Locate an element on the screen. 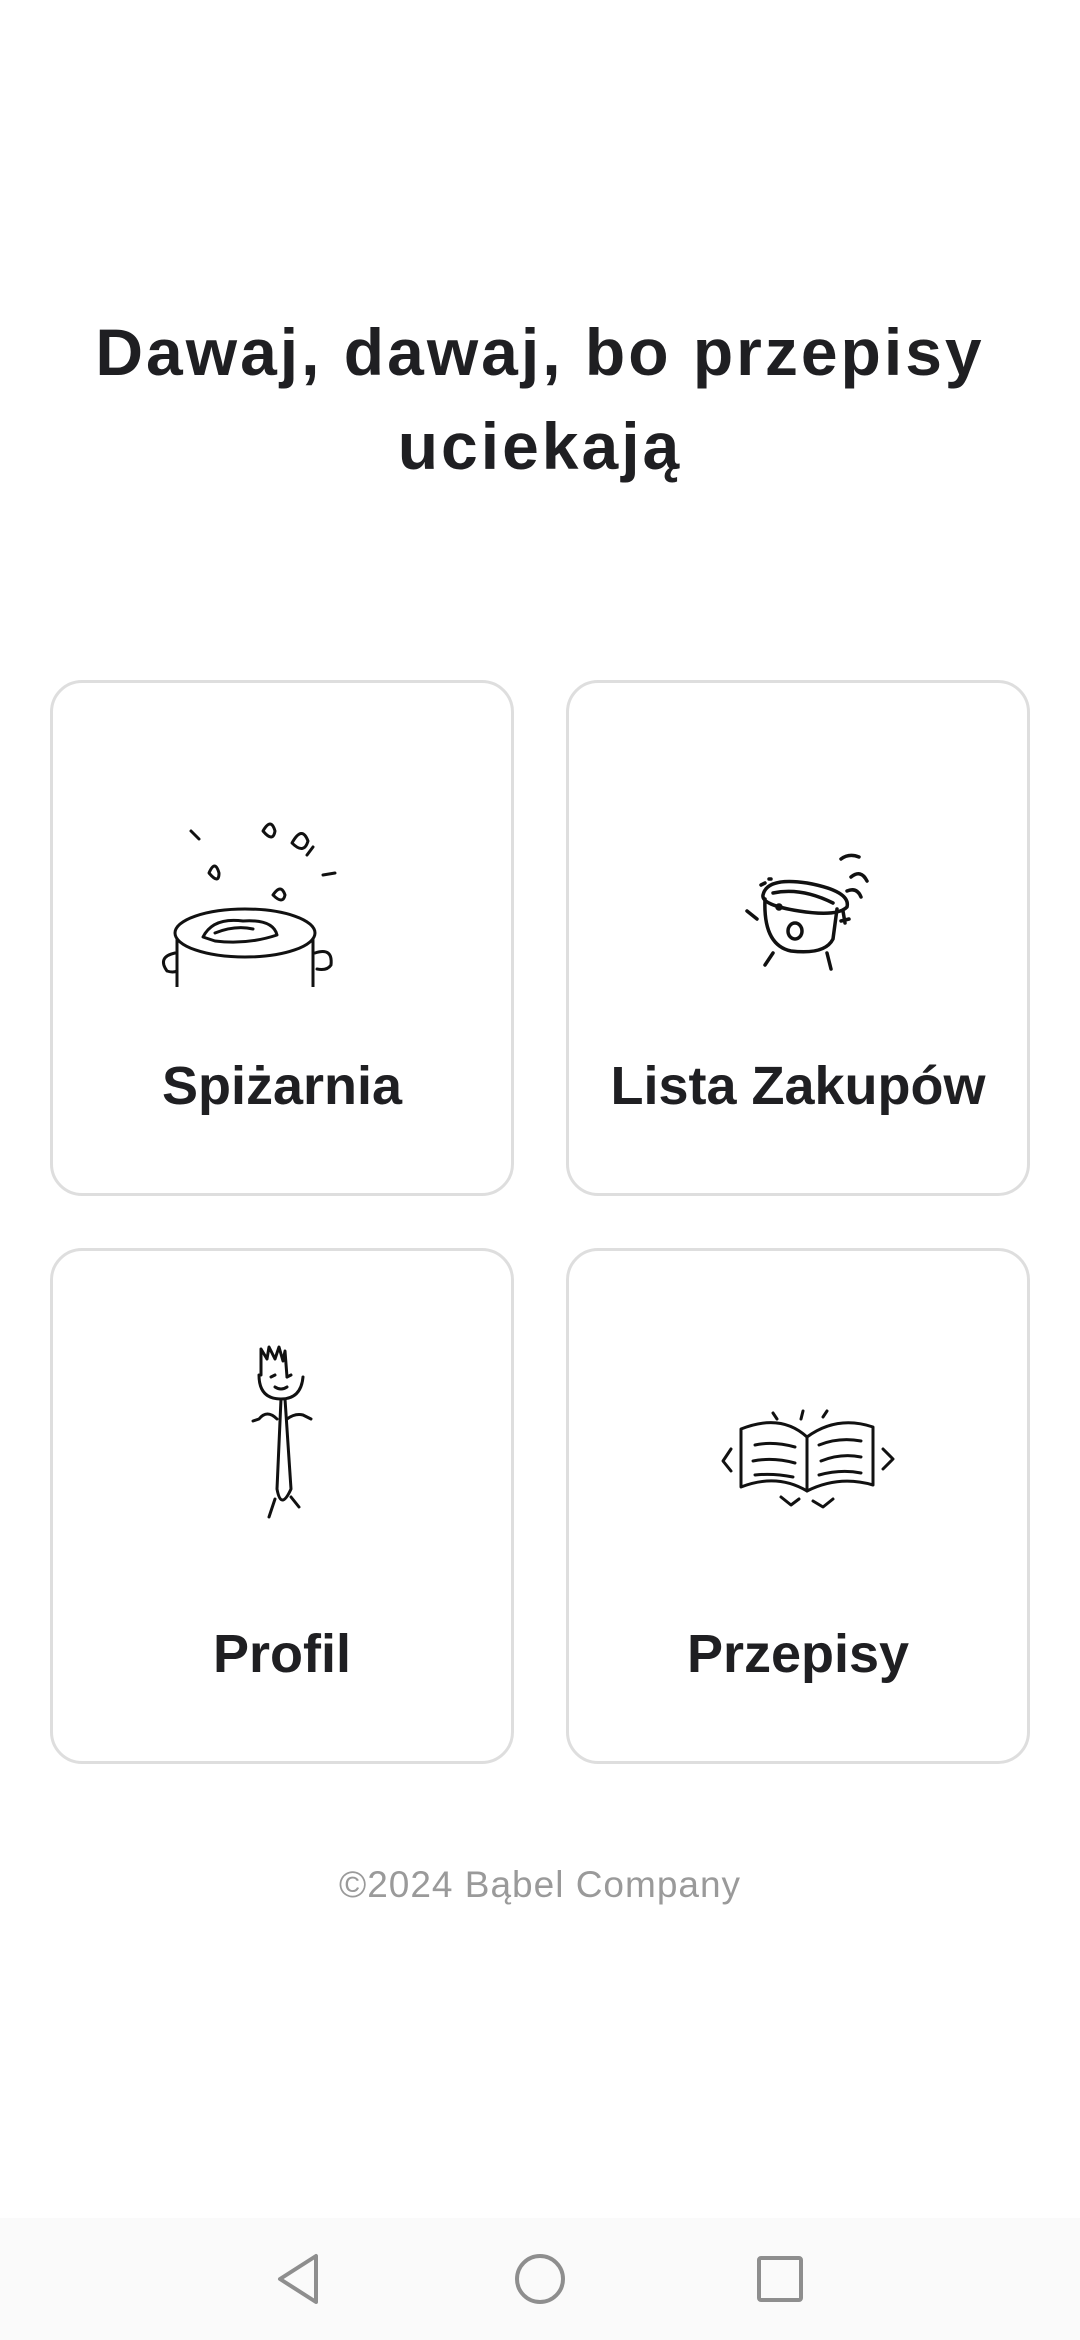 This screenshot has width=1080, height=2340. card-shopping-list: Lista Zakupów is located at coordinates (798, 938).